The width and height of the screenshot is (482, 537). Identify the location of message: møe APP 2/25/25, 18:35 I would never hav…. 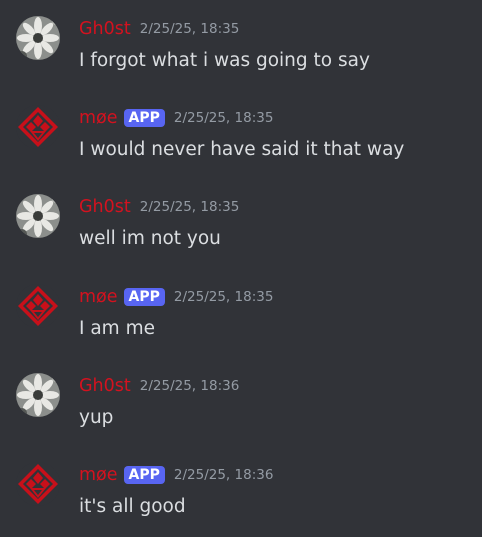
(241, 140).